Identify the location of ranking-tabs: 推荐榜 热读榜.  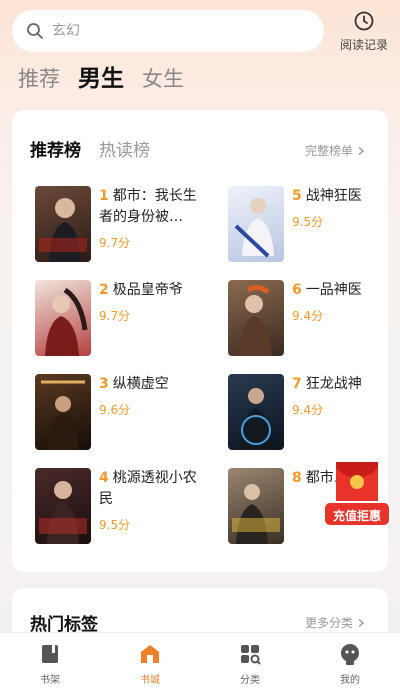
(99, 148).